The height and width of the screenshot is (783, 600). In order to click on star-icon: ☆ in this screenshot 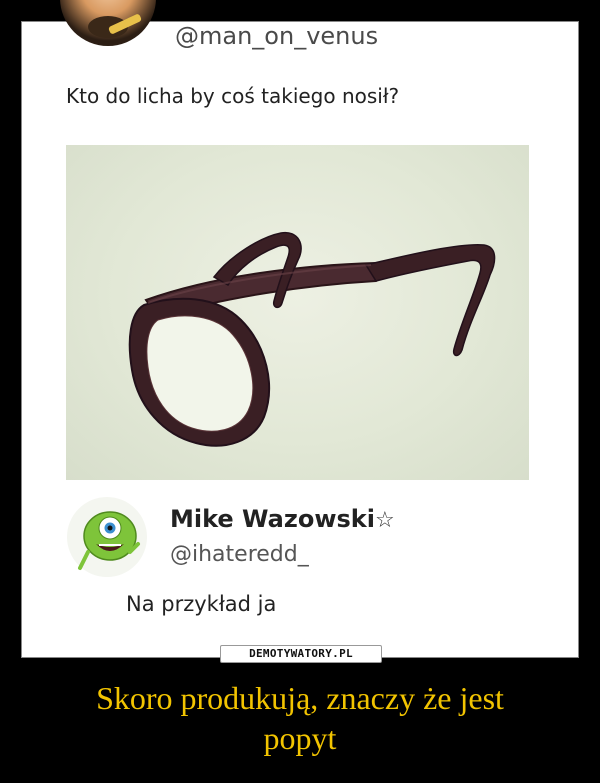, I will do `click(384, 520)`.